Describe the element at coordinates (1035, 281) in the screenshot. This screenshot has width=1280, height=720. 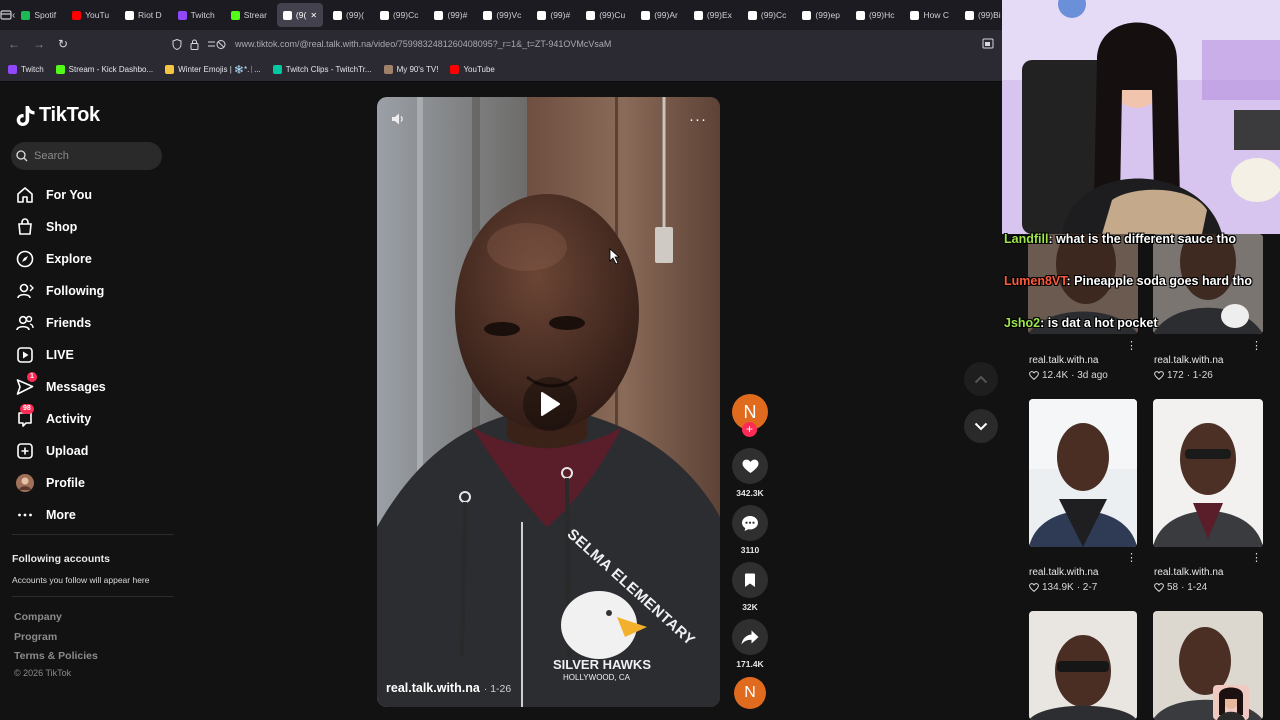
I see `chat-username: Lumen8VT` at that location.